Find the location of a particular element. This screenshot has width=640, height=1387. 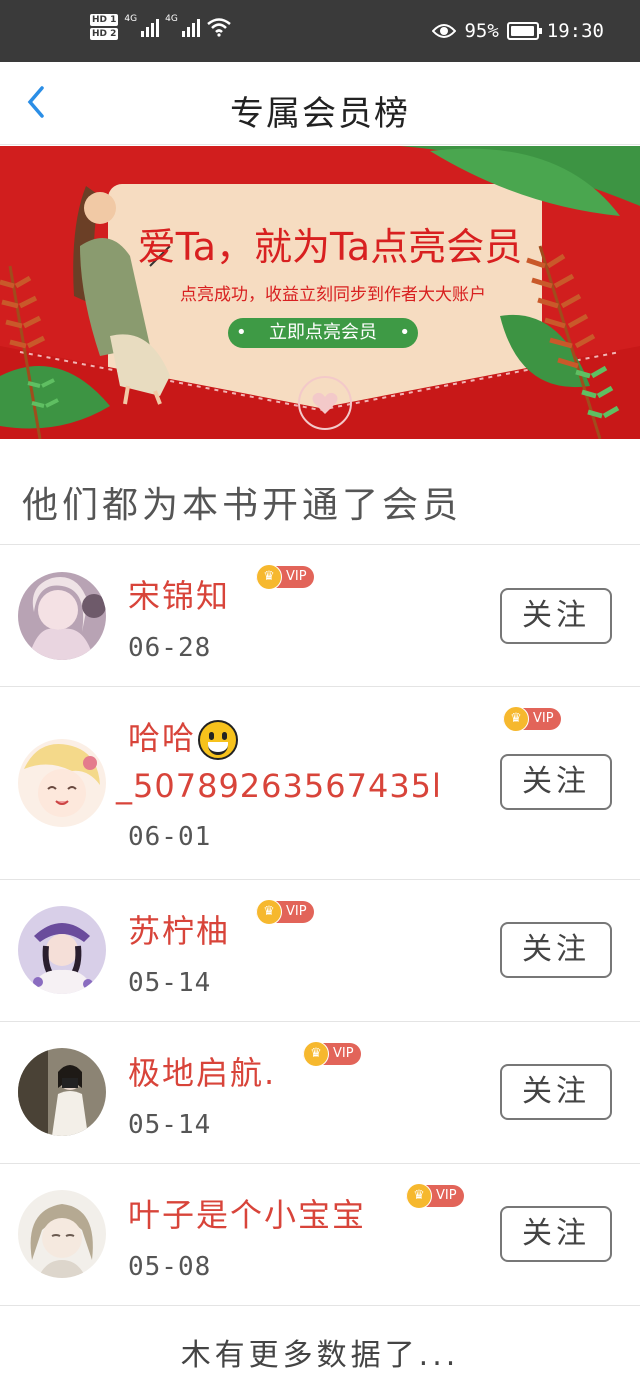

member-date: 06-01 is located at coordinates (170, 837).